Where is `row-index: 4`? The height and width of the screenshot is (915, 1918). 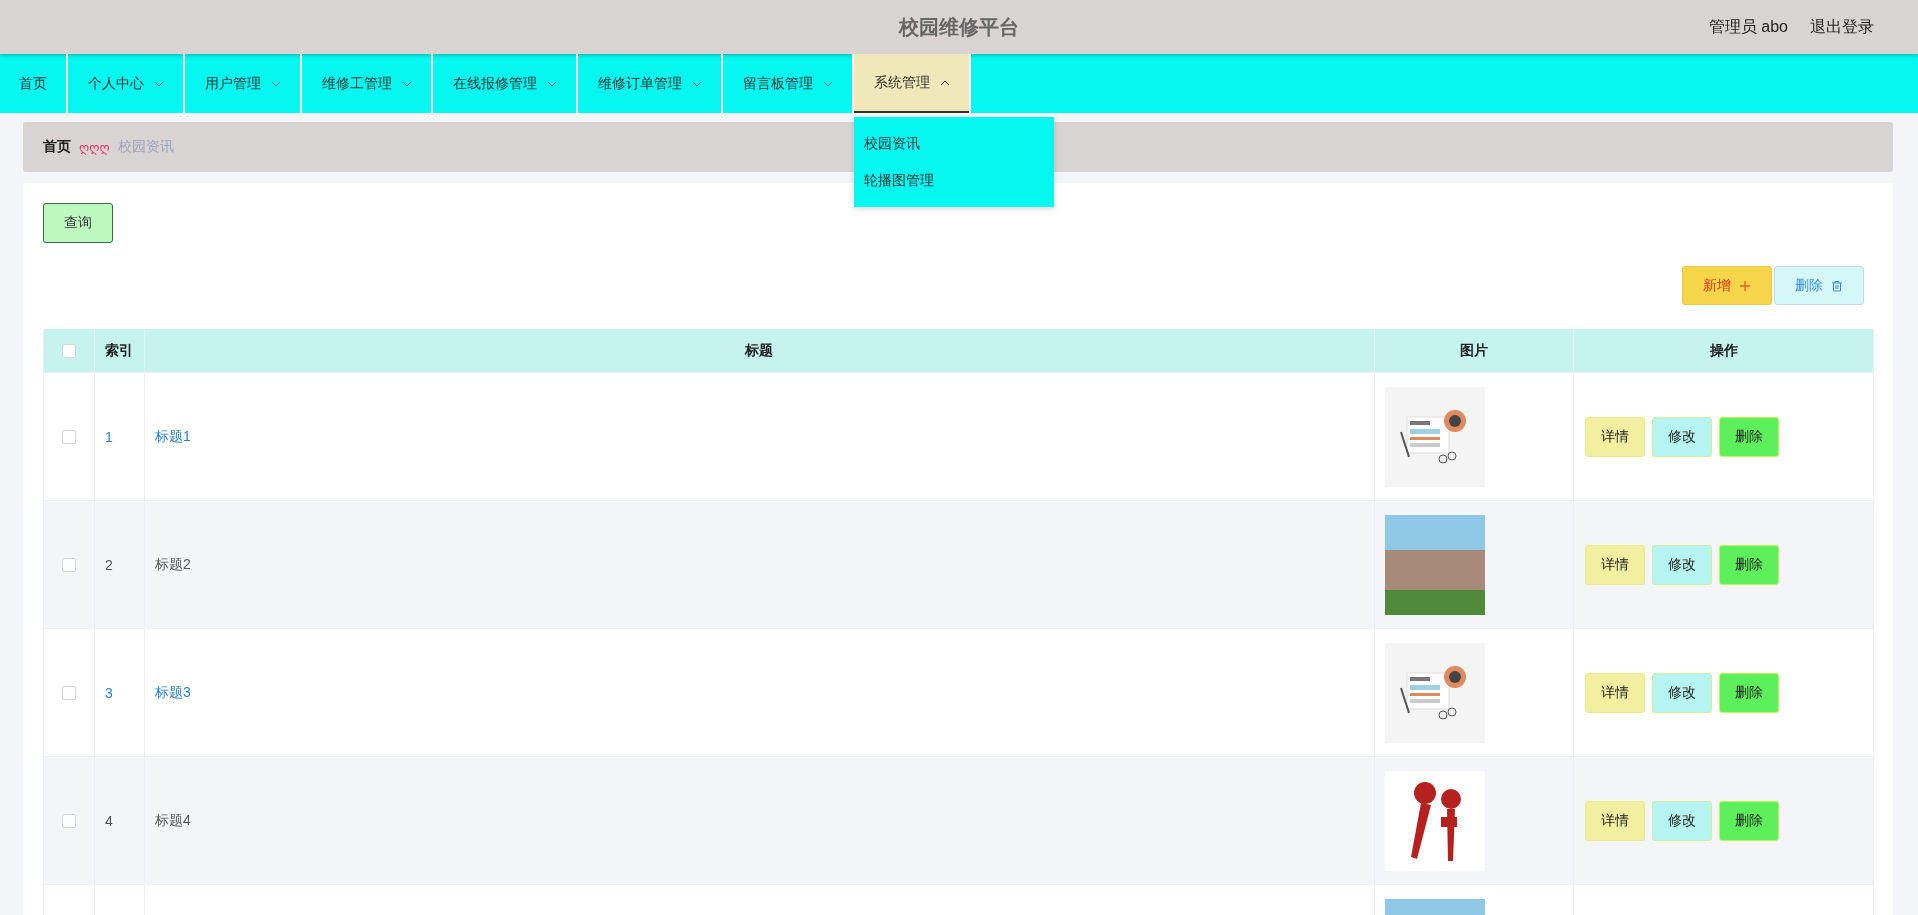 row-index: 4 is located at coordinates (108, 820).